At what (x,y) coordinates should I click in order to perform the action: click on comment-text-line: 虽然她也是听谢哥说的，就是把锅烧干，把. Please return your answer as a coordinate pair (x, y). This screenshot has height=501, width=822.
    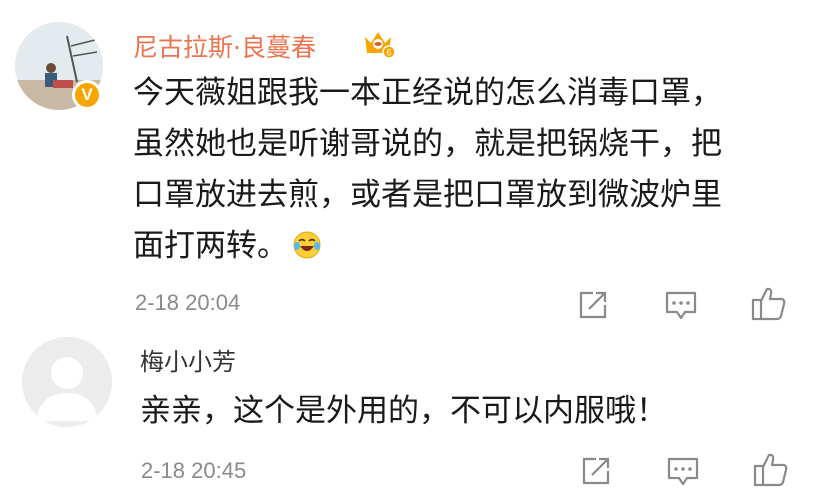
    Looking at the image, I should click on (427, 144).